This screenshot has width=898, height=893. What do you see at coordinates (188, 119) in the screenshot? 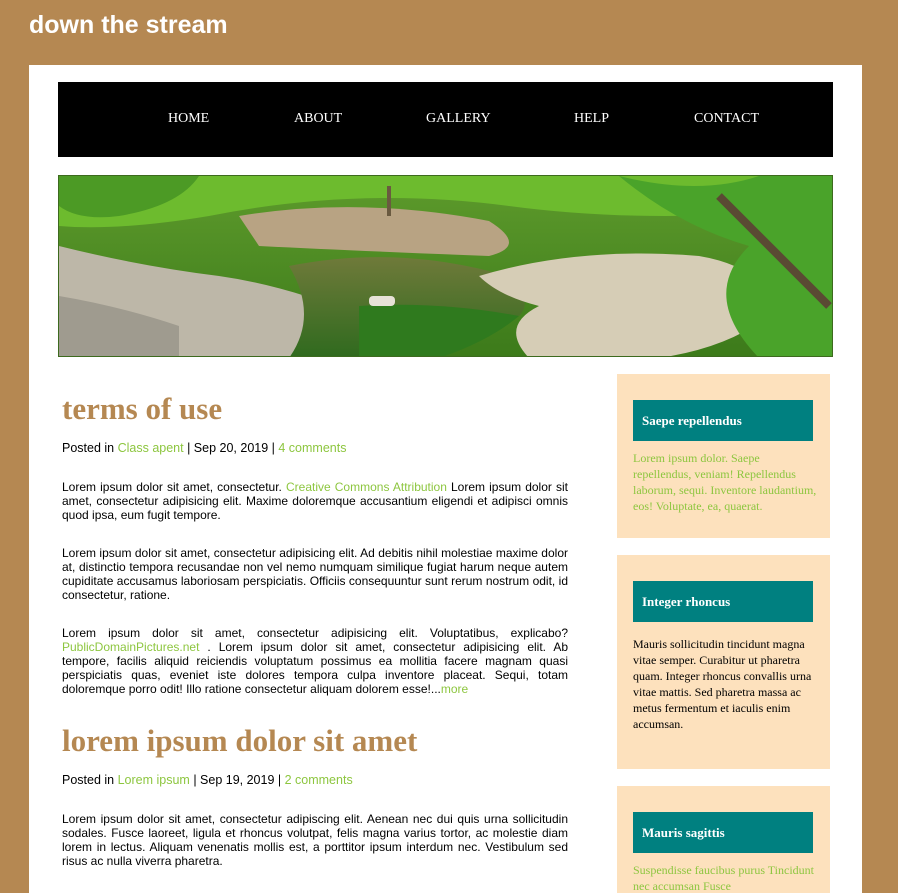
I see `nav-home: HOME` at bounding box center [188, 119].